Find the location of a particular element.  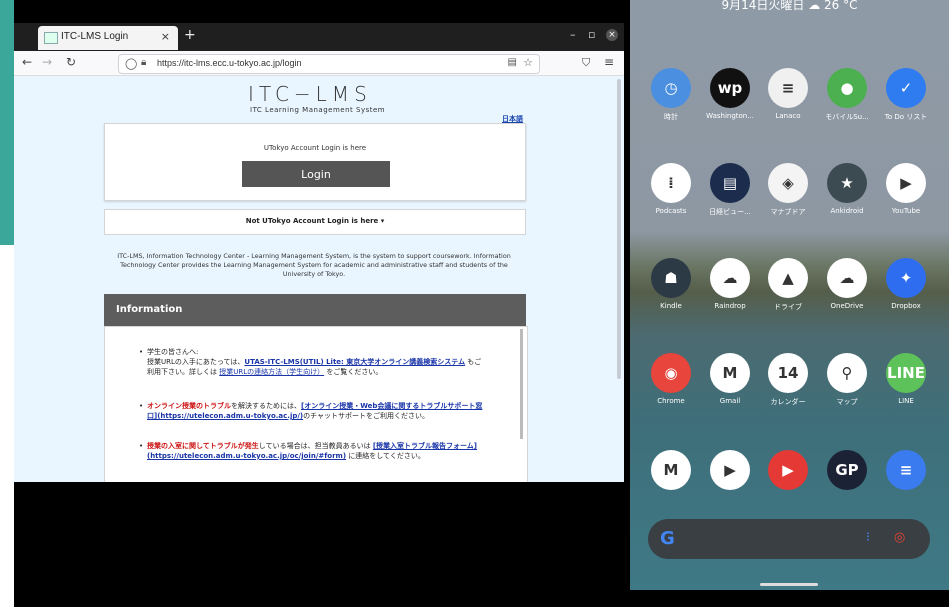

youtube-icon: ▶ is located at coordinates (906, 183).